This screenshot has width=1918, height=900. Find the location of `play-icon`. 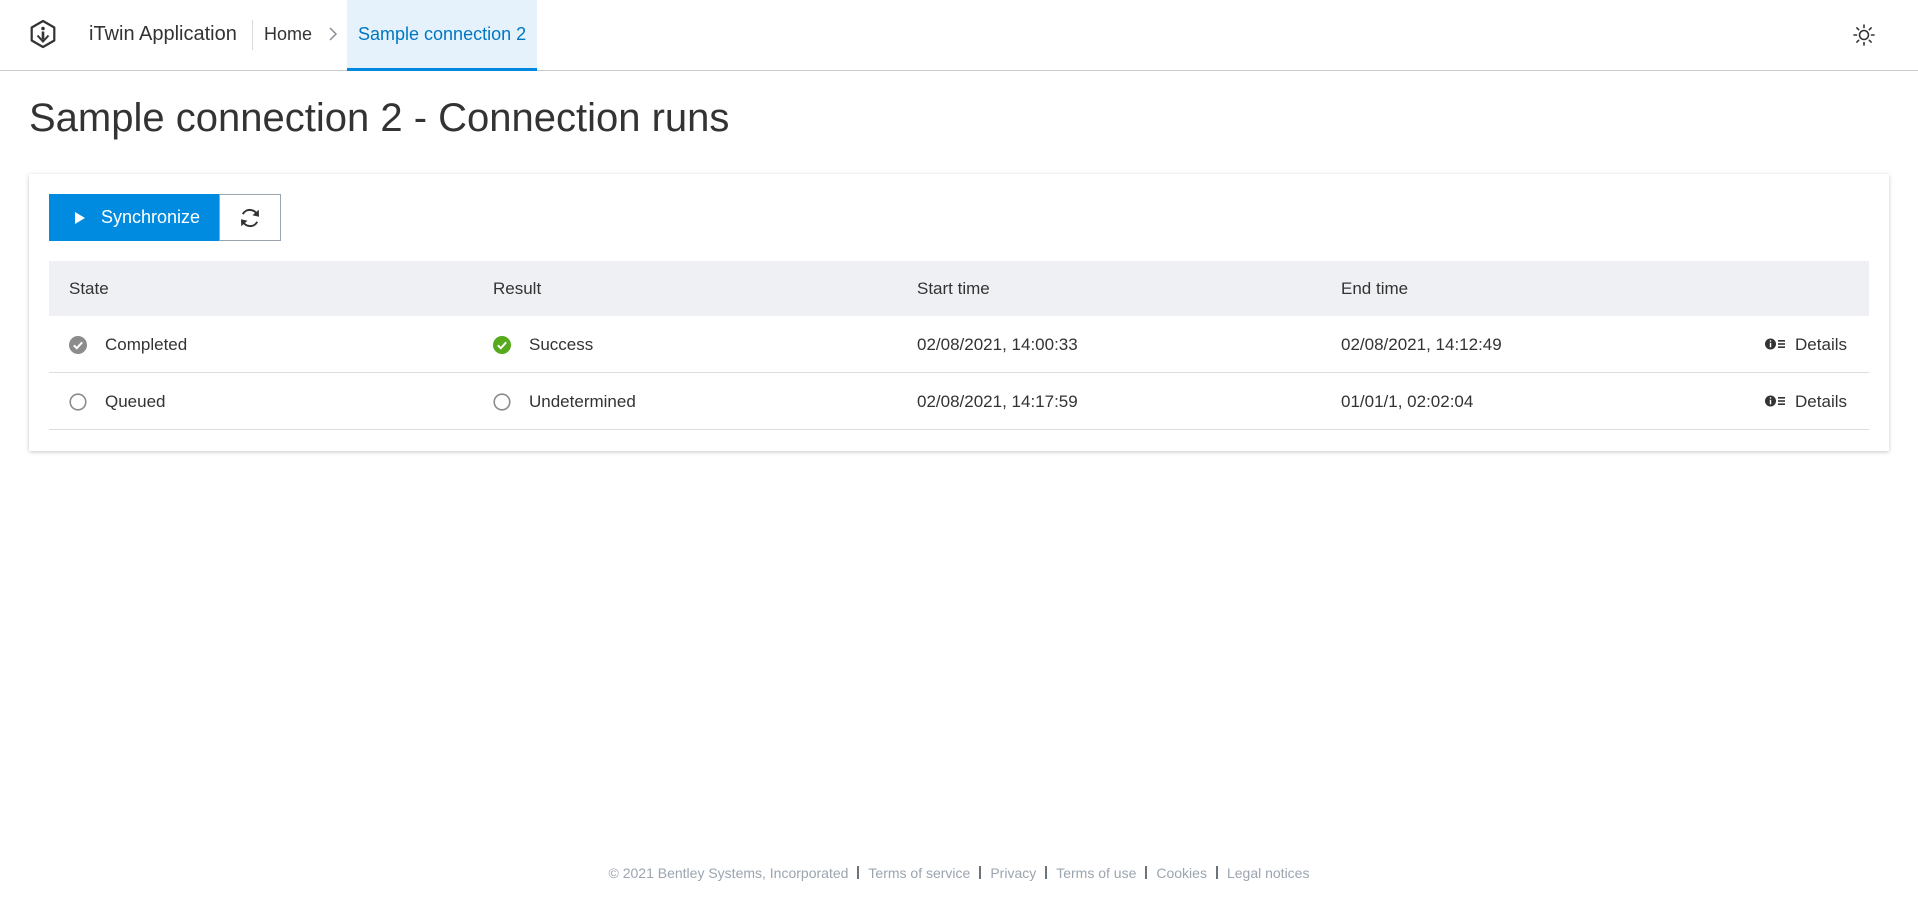

play-icon is located at coordinates (80, 218).